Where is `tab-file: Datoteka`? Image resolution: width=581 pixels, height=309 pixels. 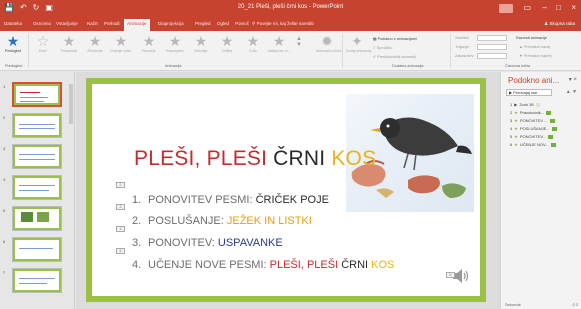 tab-file: Datoteka is located at coordinates (13, 23).